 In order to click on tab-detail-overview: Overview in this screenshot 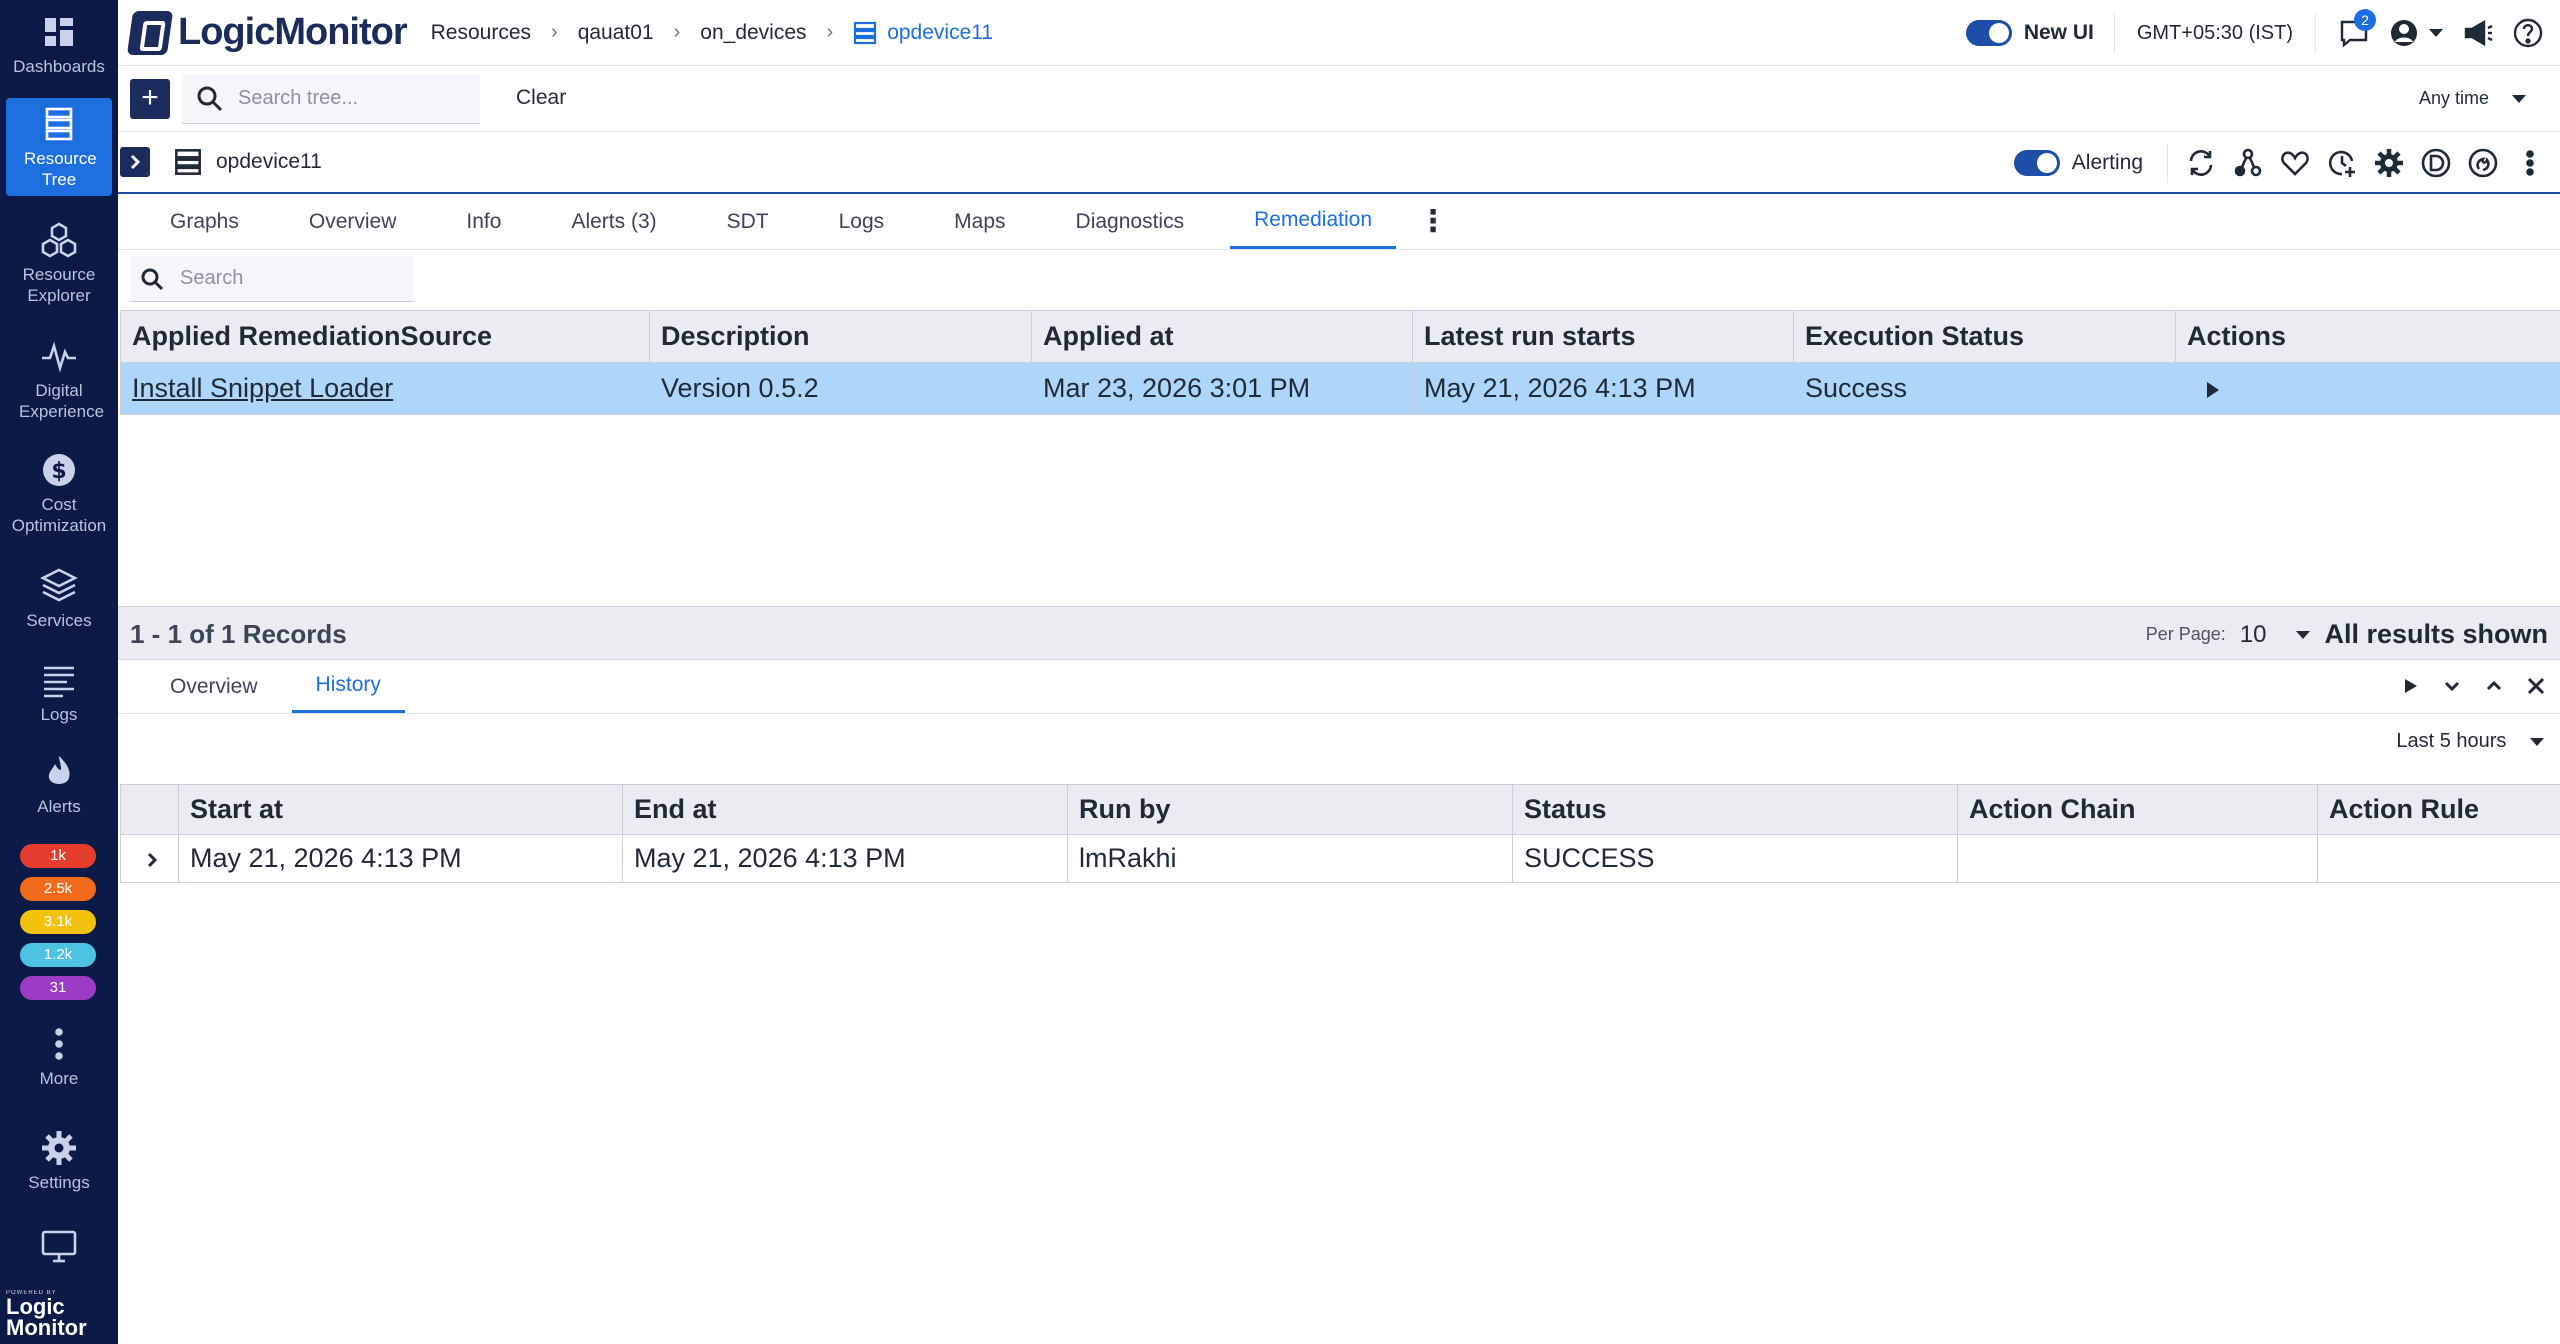, I will do `click(214, 686)`.